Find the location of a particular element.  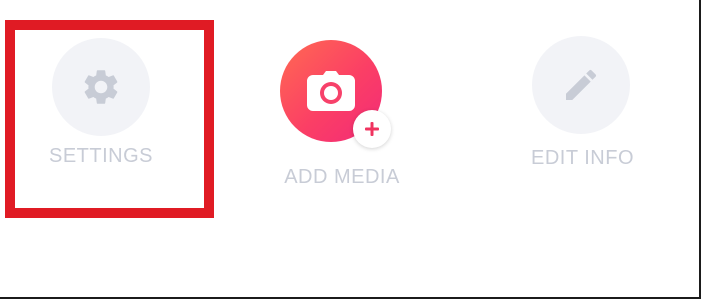

plus-icon is located at coordinates (372, 129).